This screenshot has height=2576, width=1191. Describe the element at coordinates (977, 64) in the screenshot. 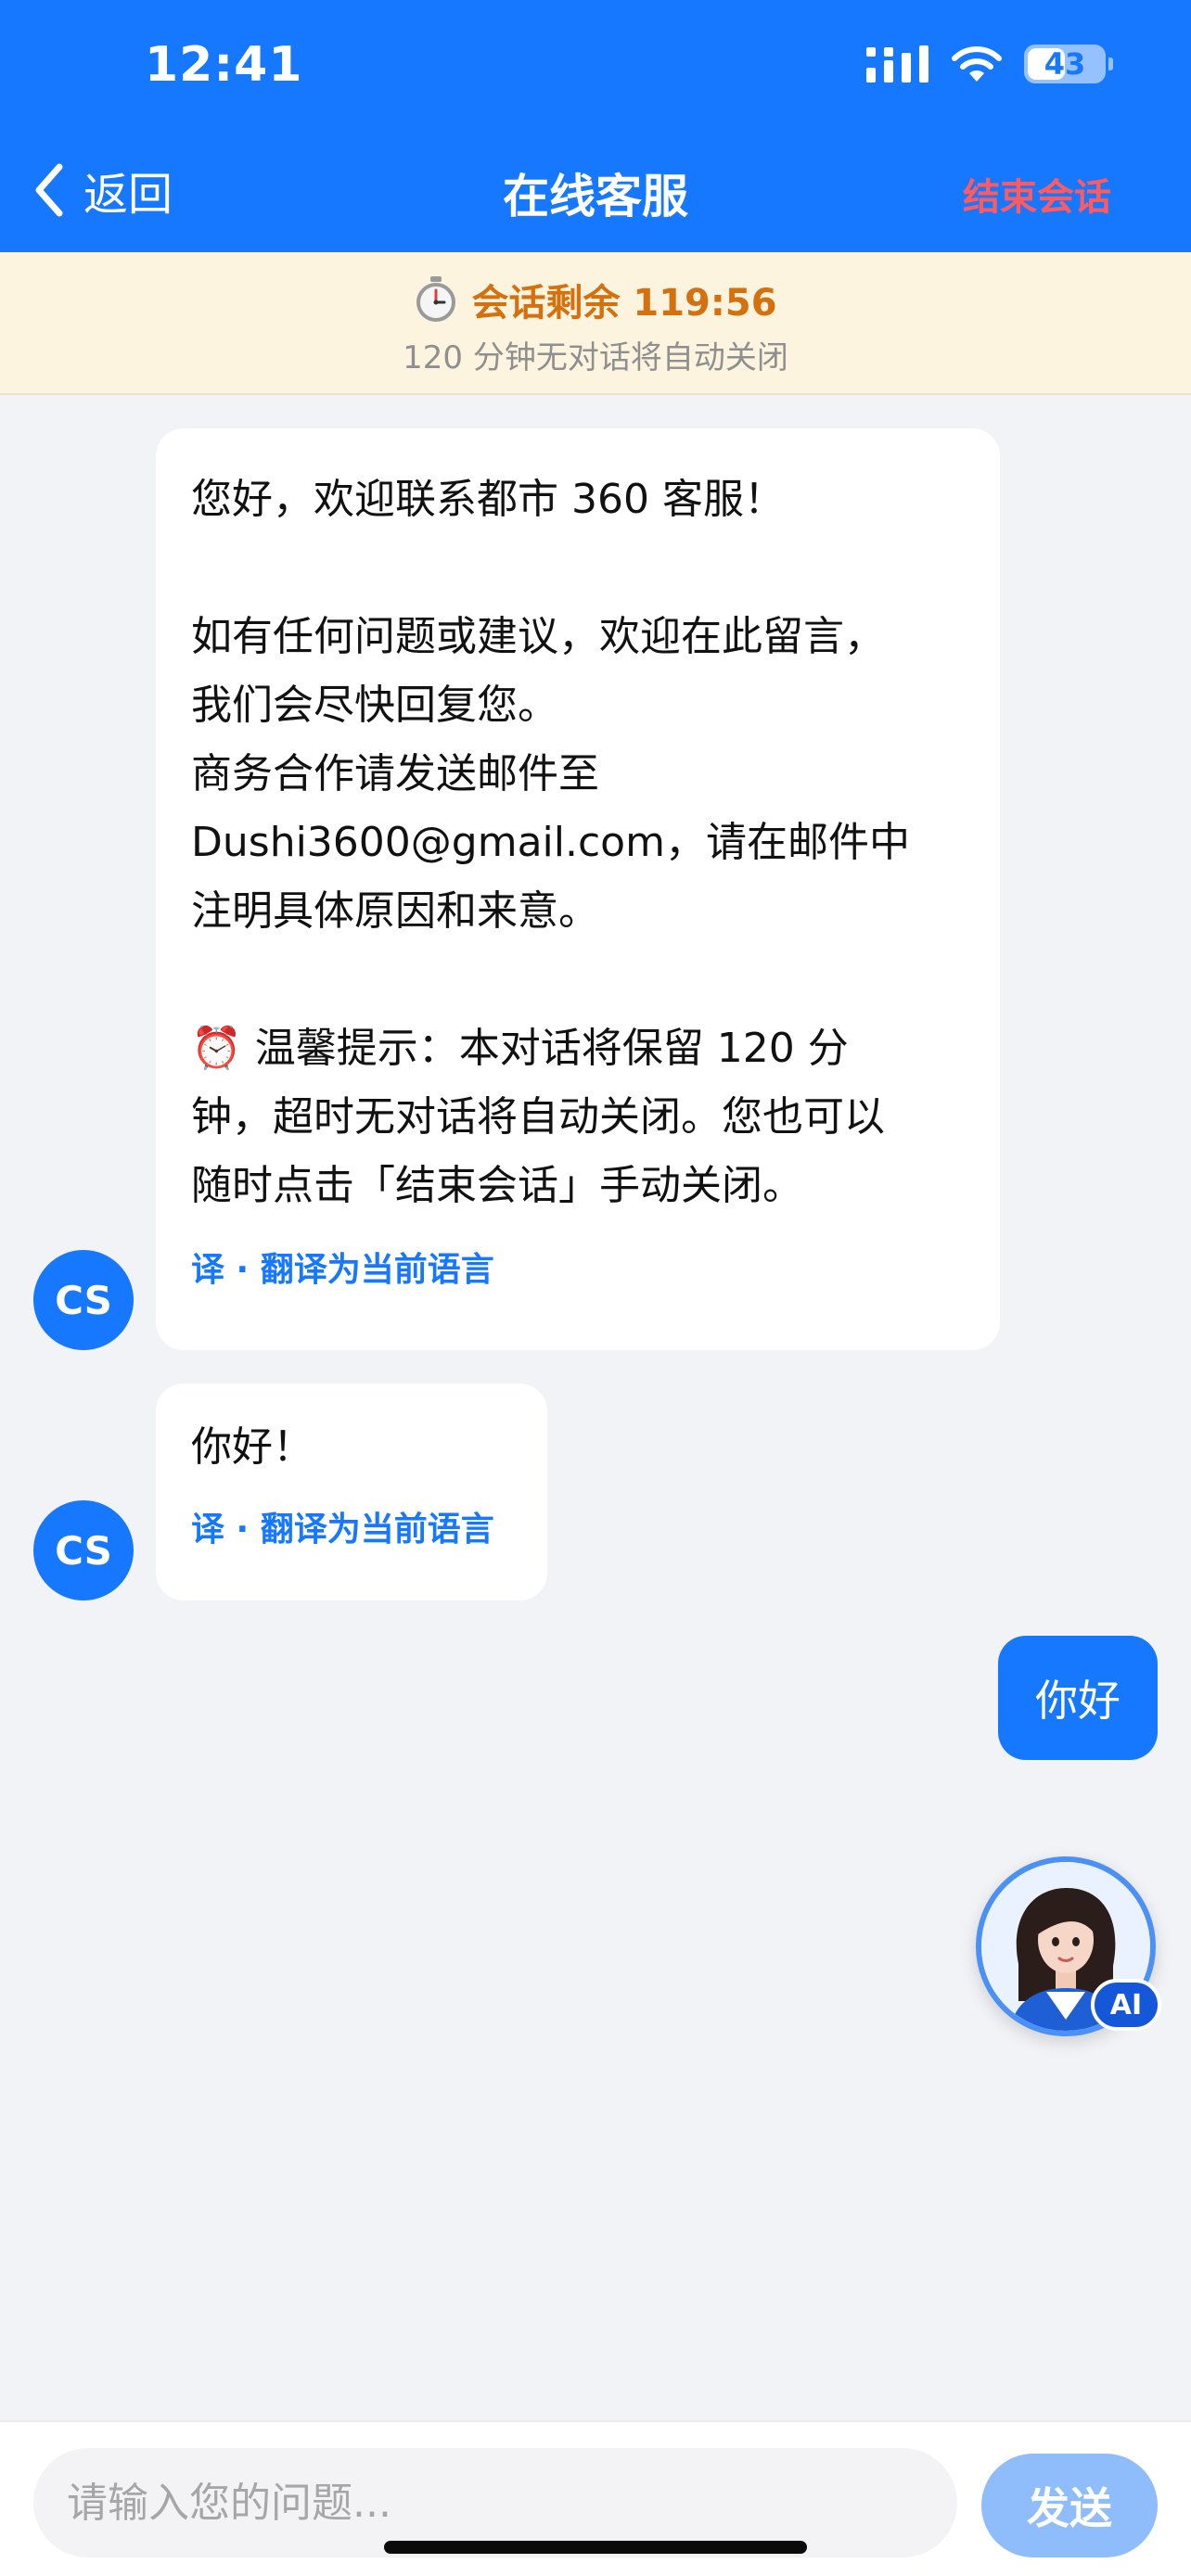

I see `wifi-icon` at that location.